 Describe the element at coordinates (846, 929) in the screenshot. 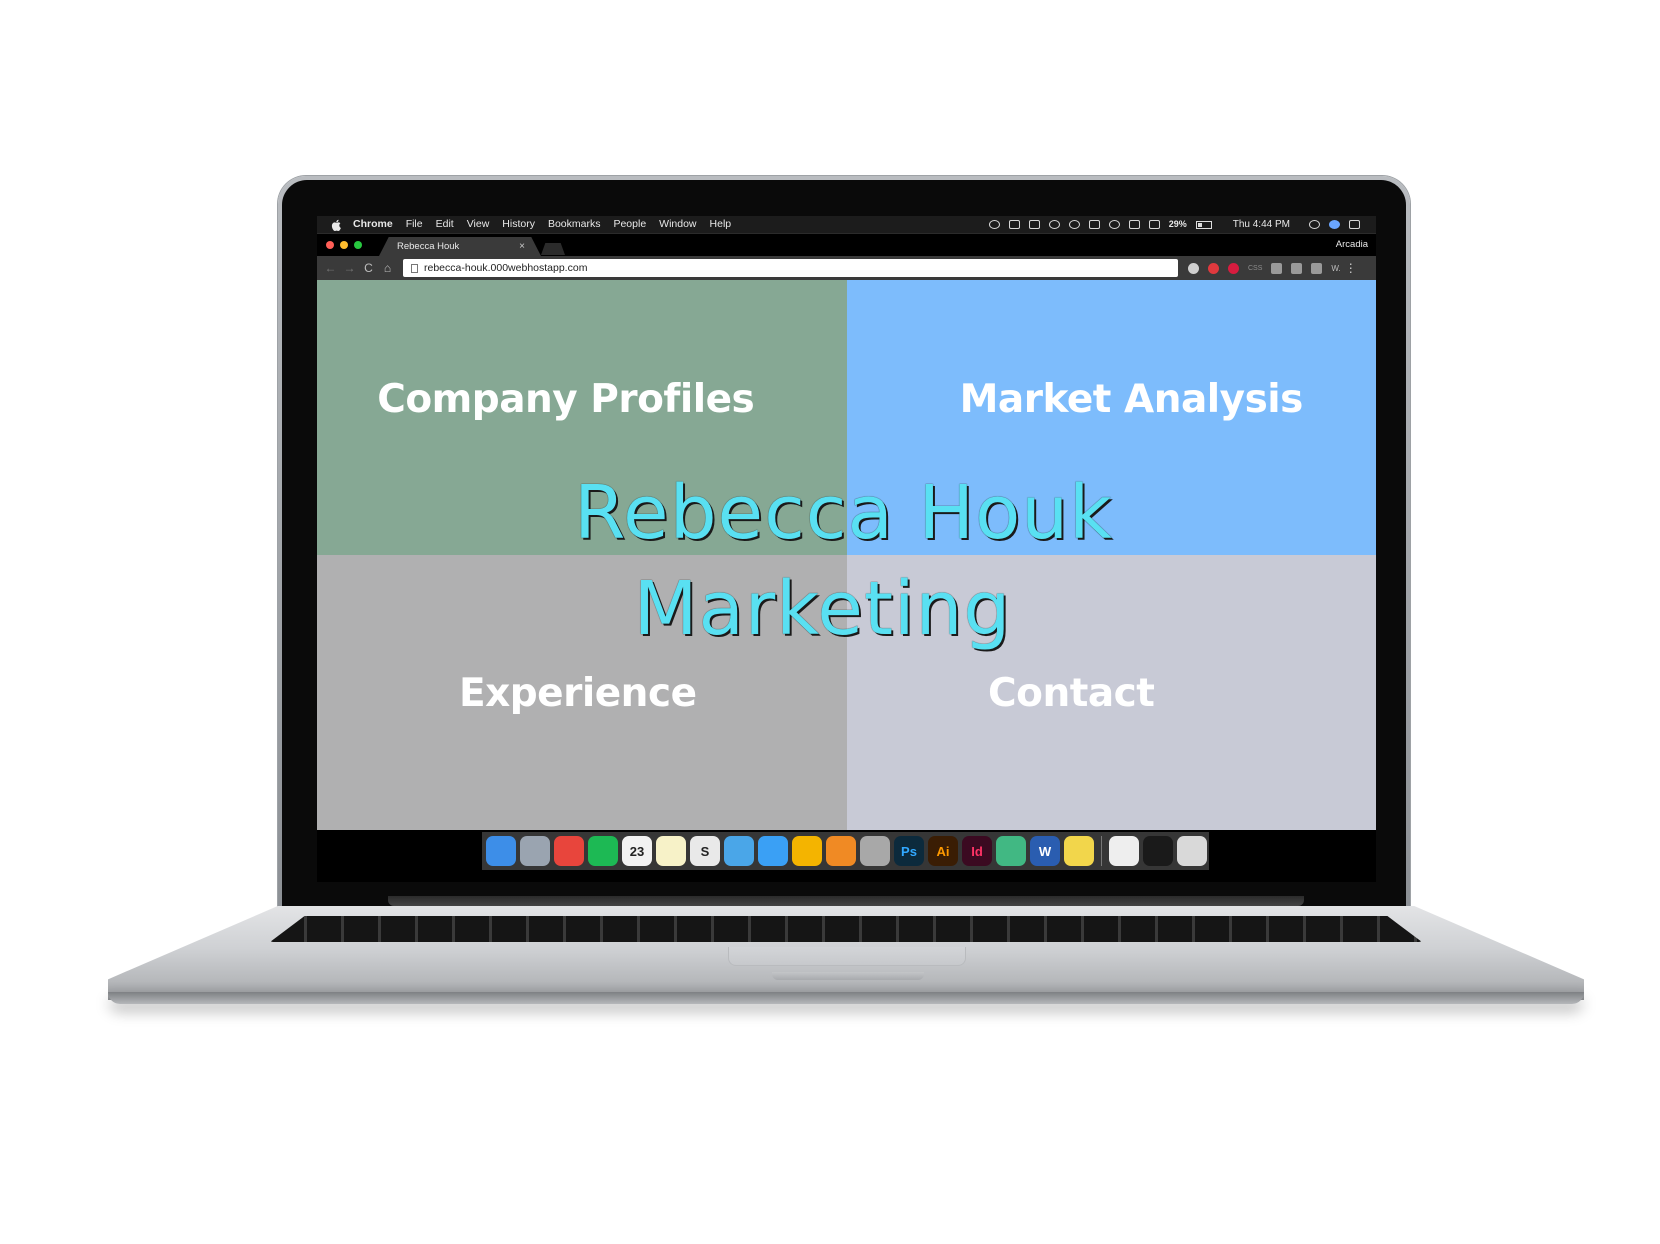

I see `laptop-keyboard` at that location.